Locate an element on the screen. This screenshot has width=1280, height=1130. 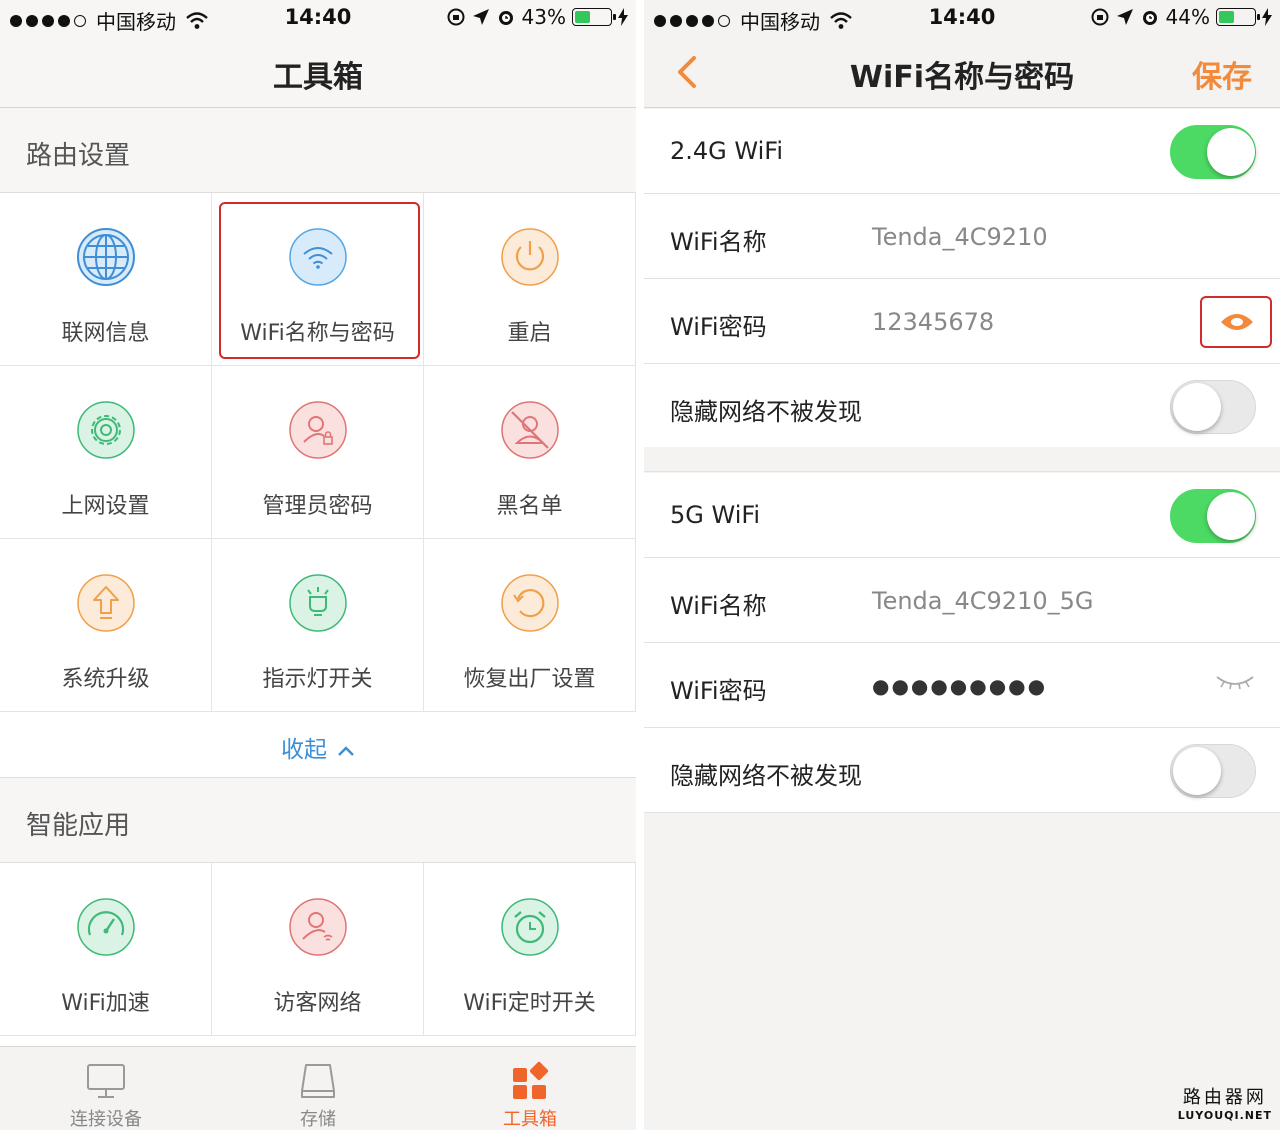
tool-label: 联网信息 is located at coordinates (105, 333).